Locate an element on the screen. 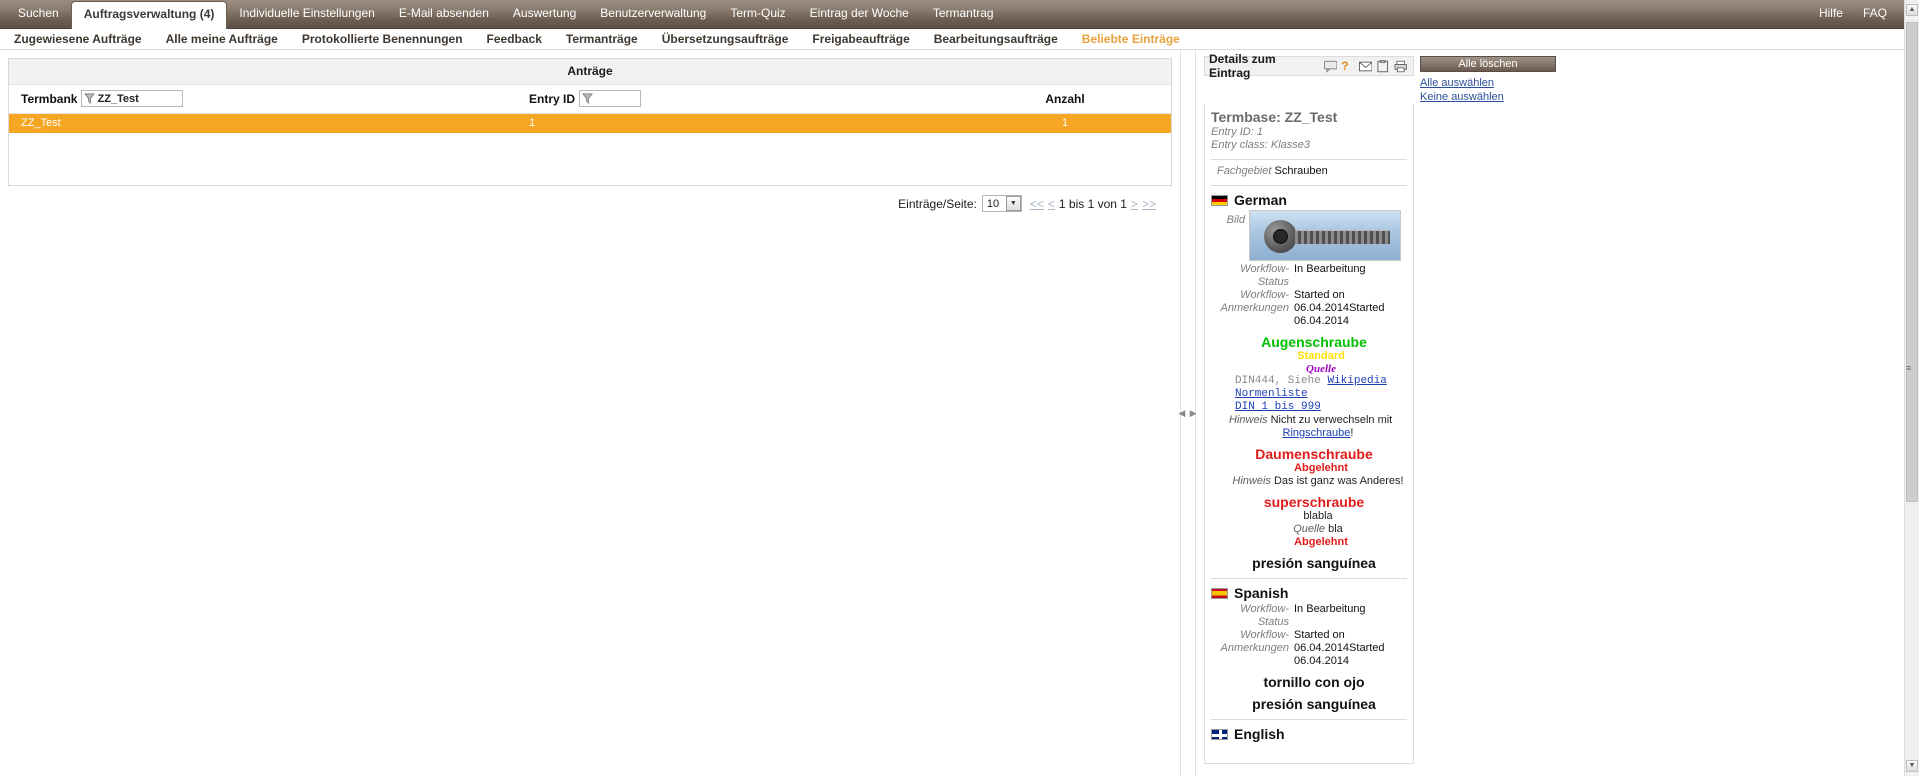 Image resolution: width=1919 pixels, height=776 pixels. term-presion-sanguinea-de: presión sanguínea is located at coordinates (1309, 563).